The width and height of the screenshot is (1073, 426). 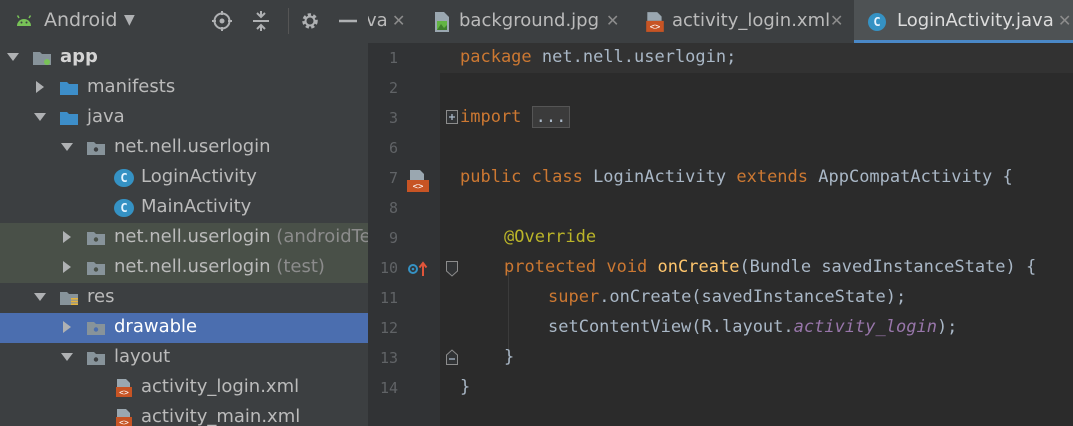 I want to click on minimize-icon, so click(x=348, y=21).